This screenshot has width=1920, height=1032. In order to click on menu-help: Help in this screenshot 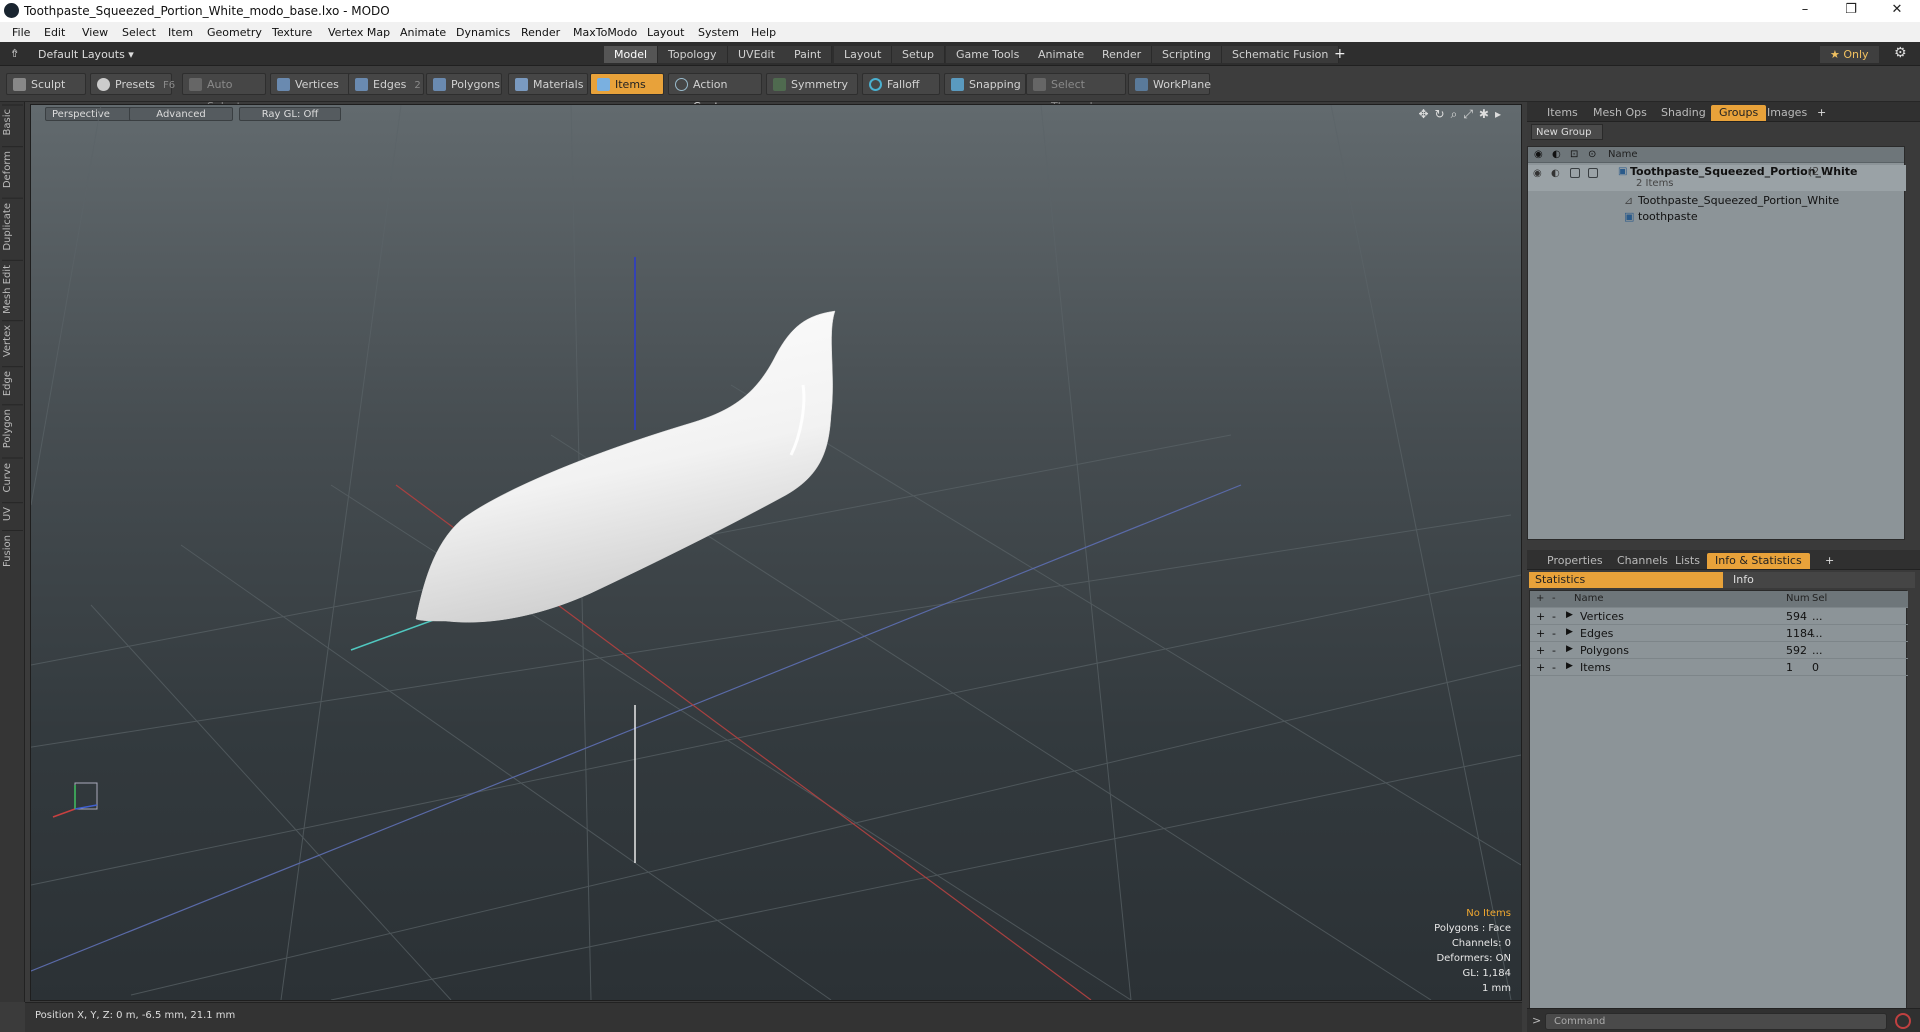, I will do `click(763, 32)`.